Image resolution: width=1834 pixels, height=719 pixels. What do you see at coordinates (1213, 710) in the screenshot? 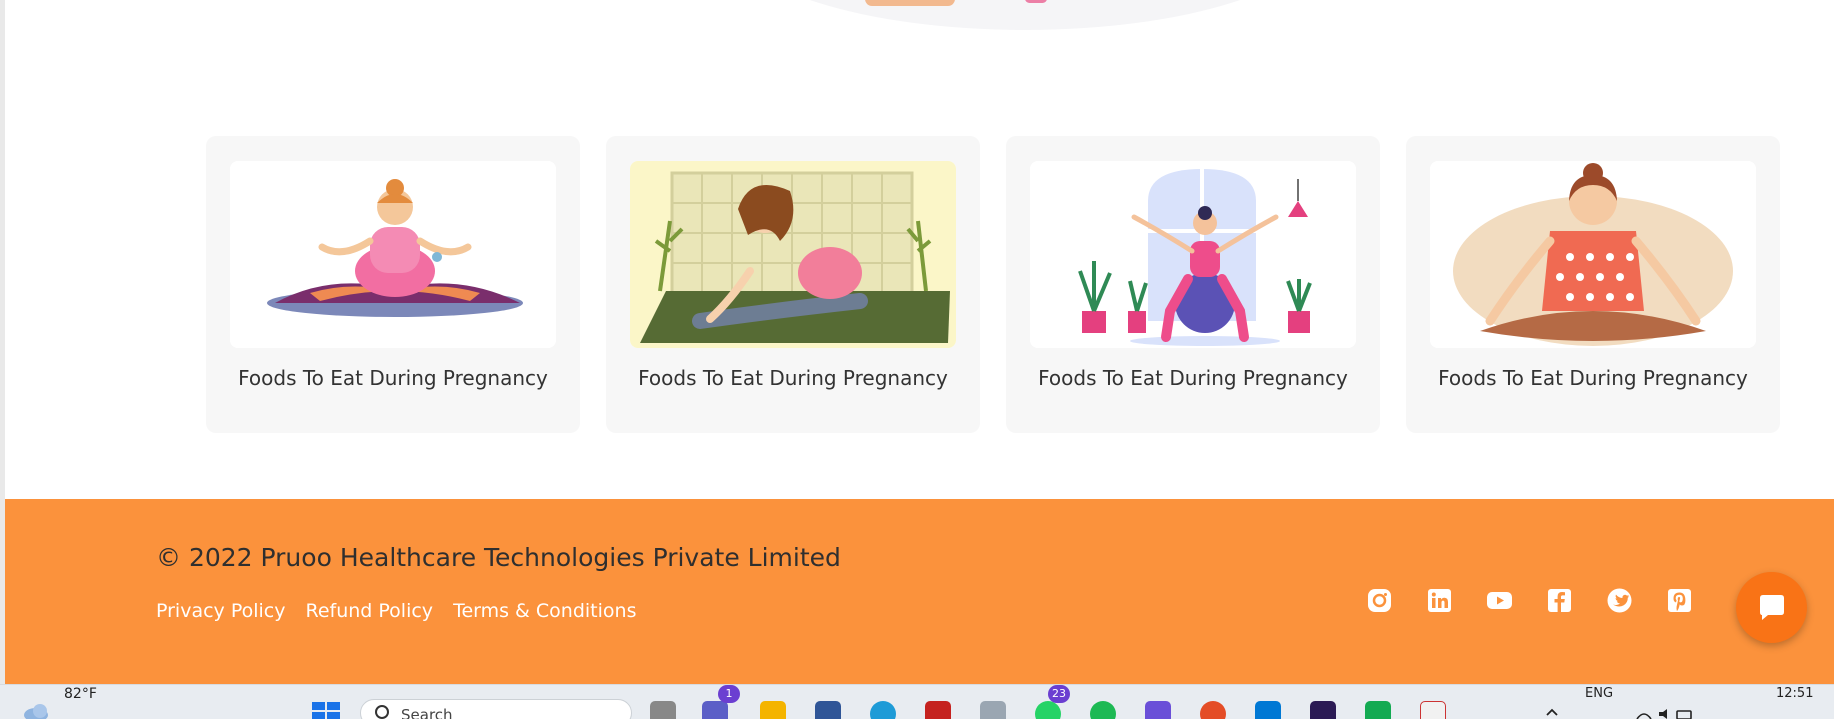
I see `chrome-icon` at bounding box center [1213, 710].